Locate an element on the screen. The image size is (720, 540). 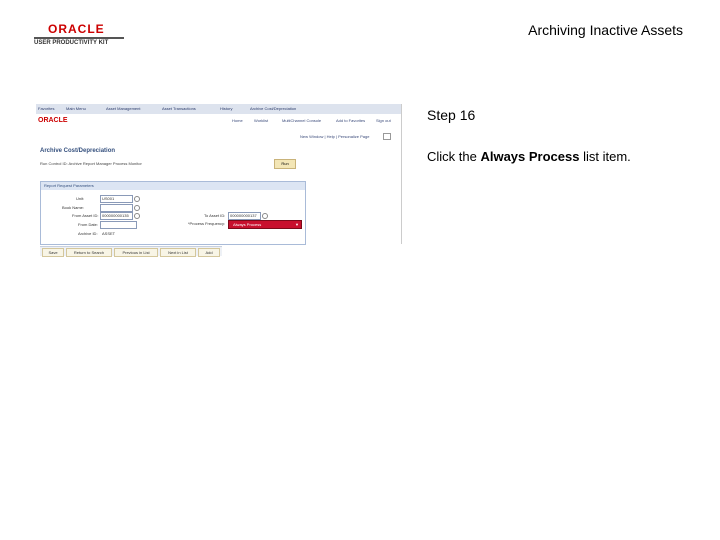
header-link-home: Home is located at coordinates (237, 120).